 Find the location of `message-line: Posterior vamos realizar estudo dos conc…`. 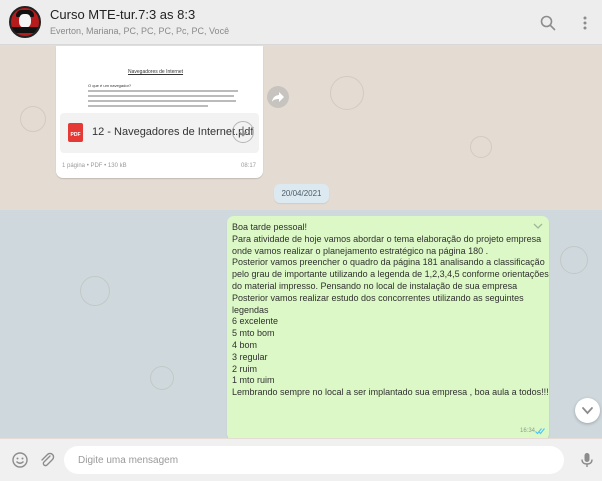

message-line: Posterior vamos realizar estudo dos conc… is located at coordinates (378, 297).